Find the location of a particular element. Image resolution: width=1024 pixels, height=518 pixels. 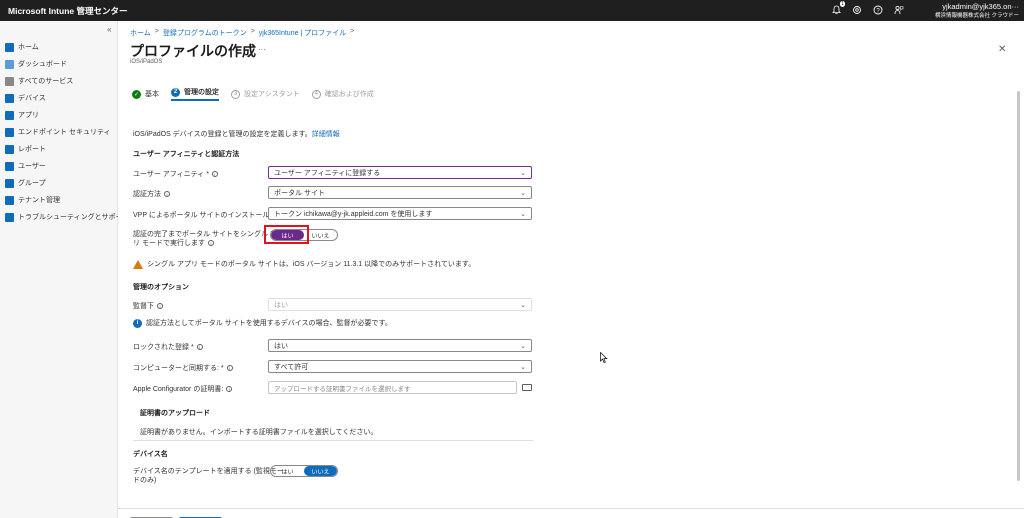

mouse-cursor-icon is located at coordinates (604, 357).